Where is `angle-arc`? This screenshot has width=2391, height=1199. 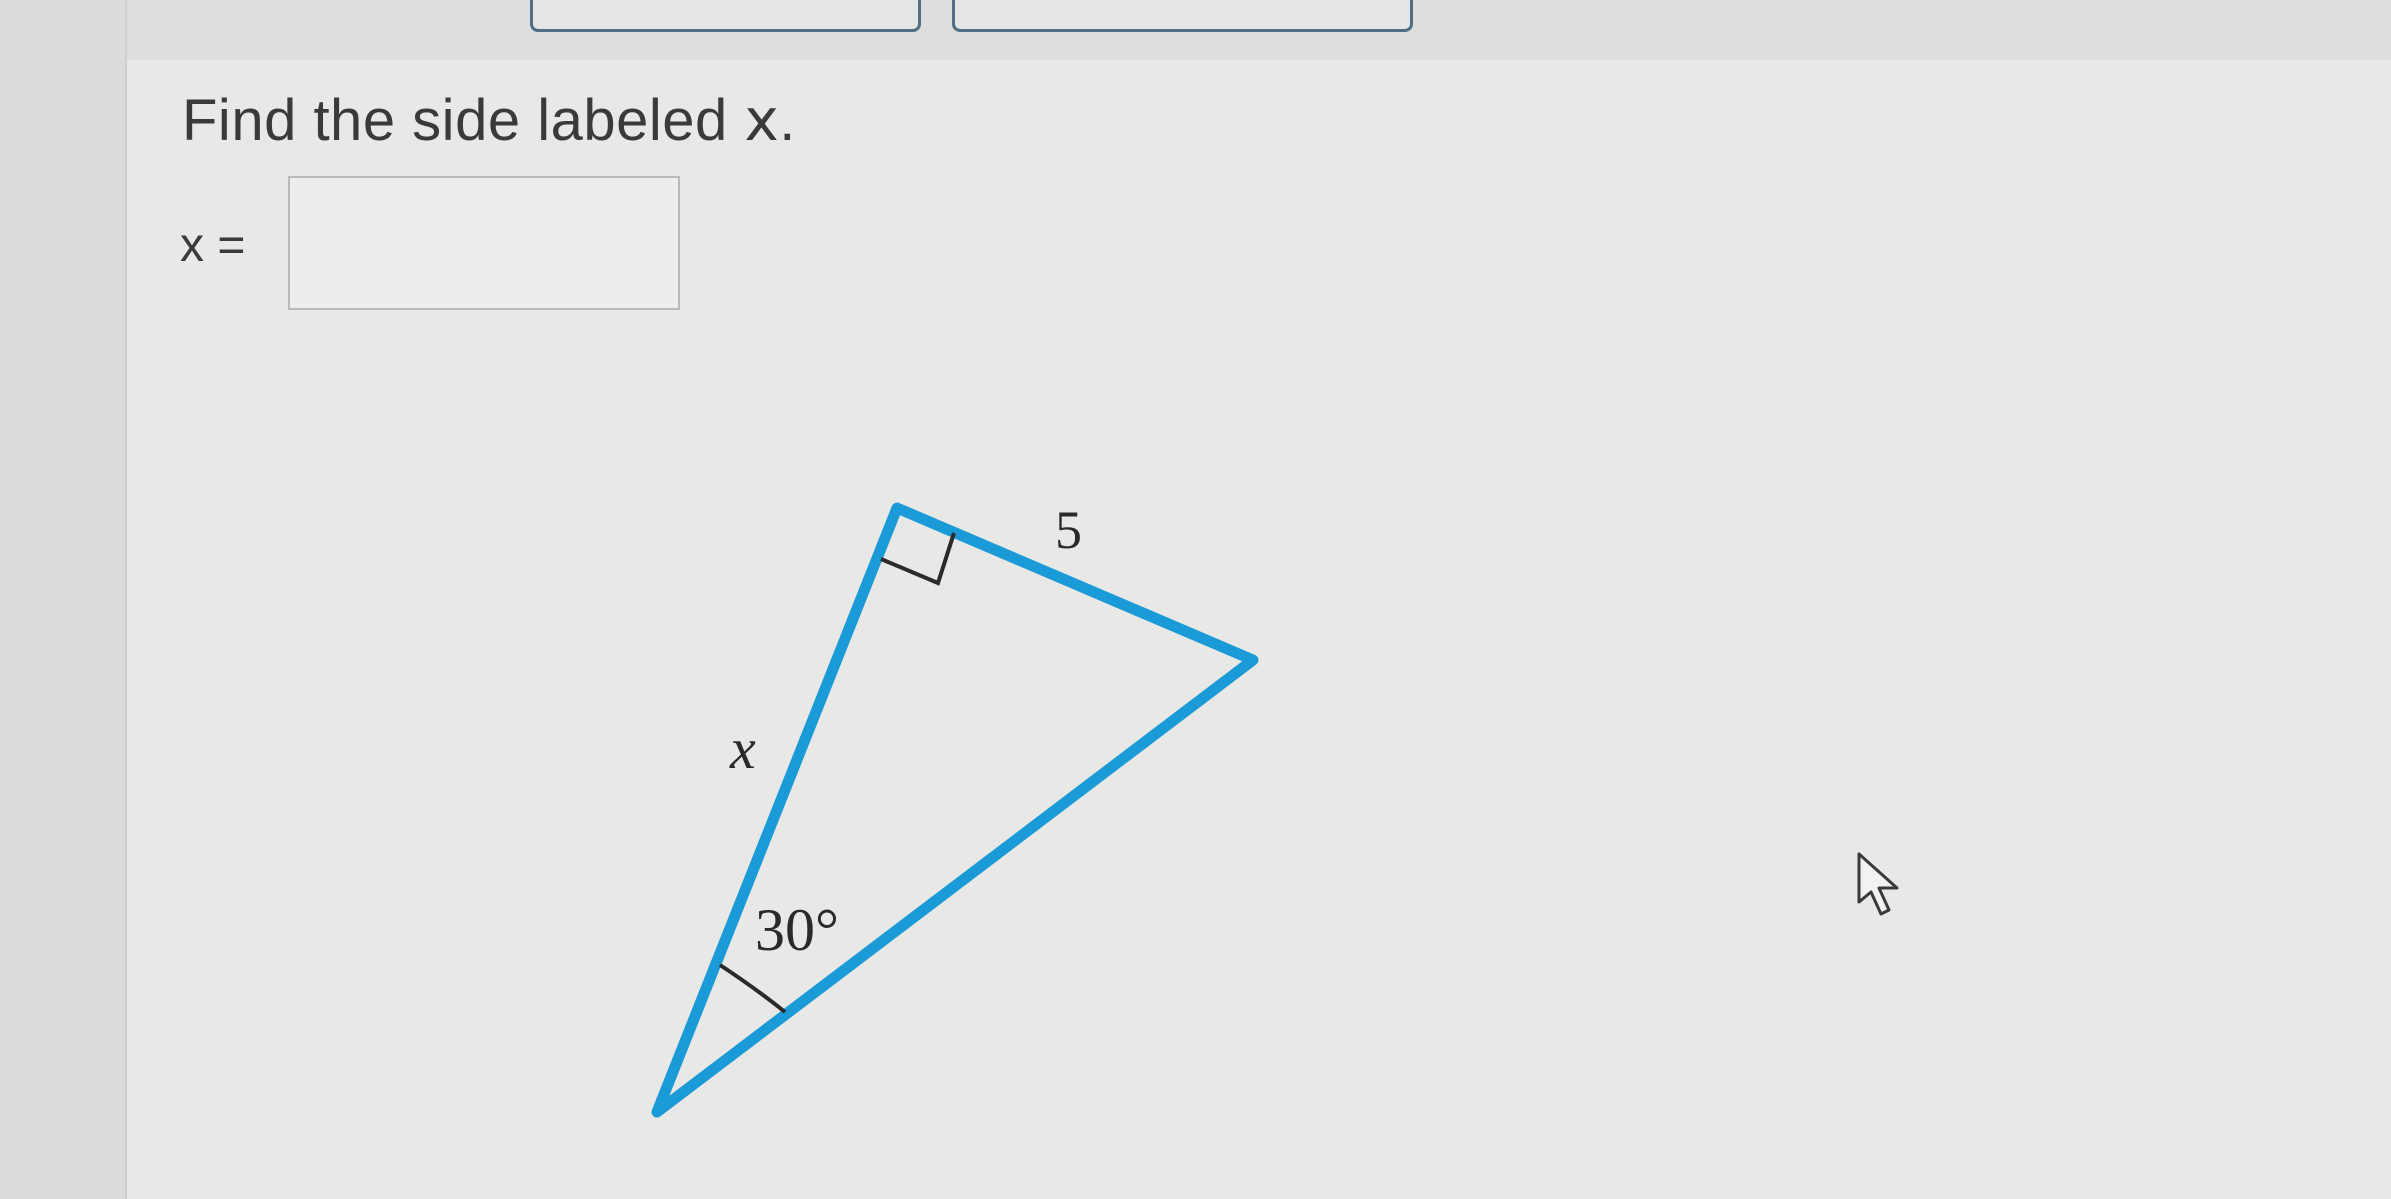
angle-arc is located at coordinates (752, 988).